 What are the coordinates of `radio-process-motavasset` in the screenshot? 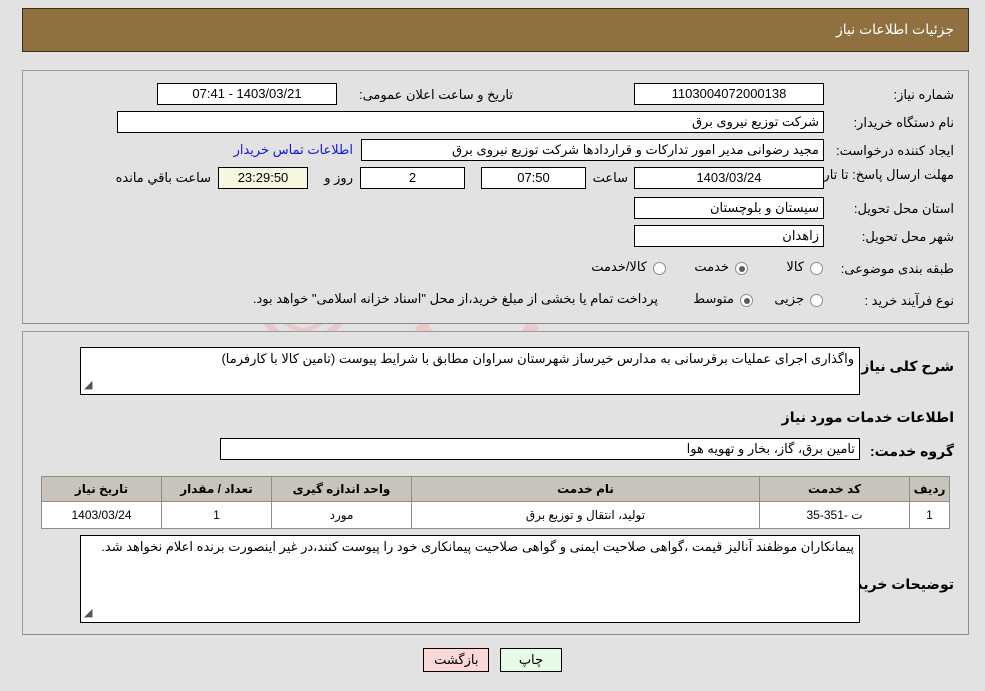 It's located at (746, 300).